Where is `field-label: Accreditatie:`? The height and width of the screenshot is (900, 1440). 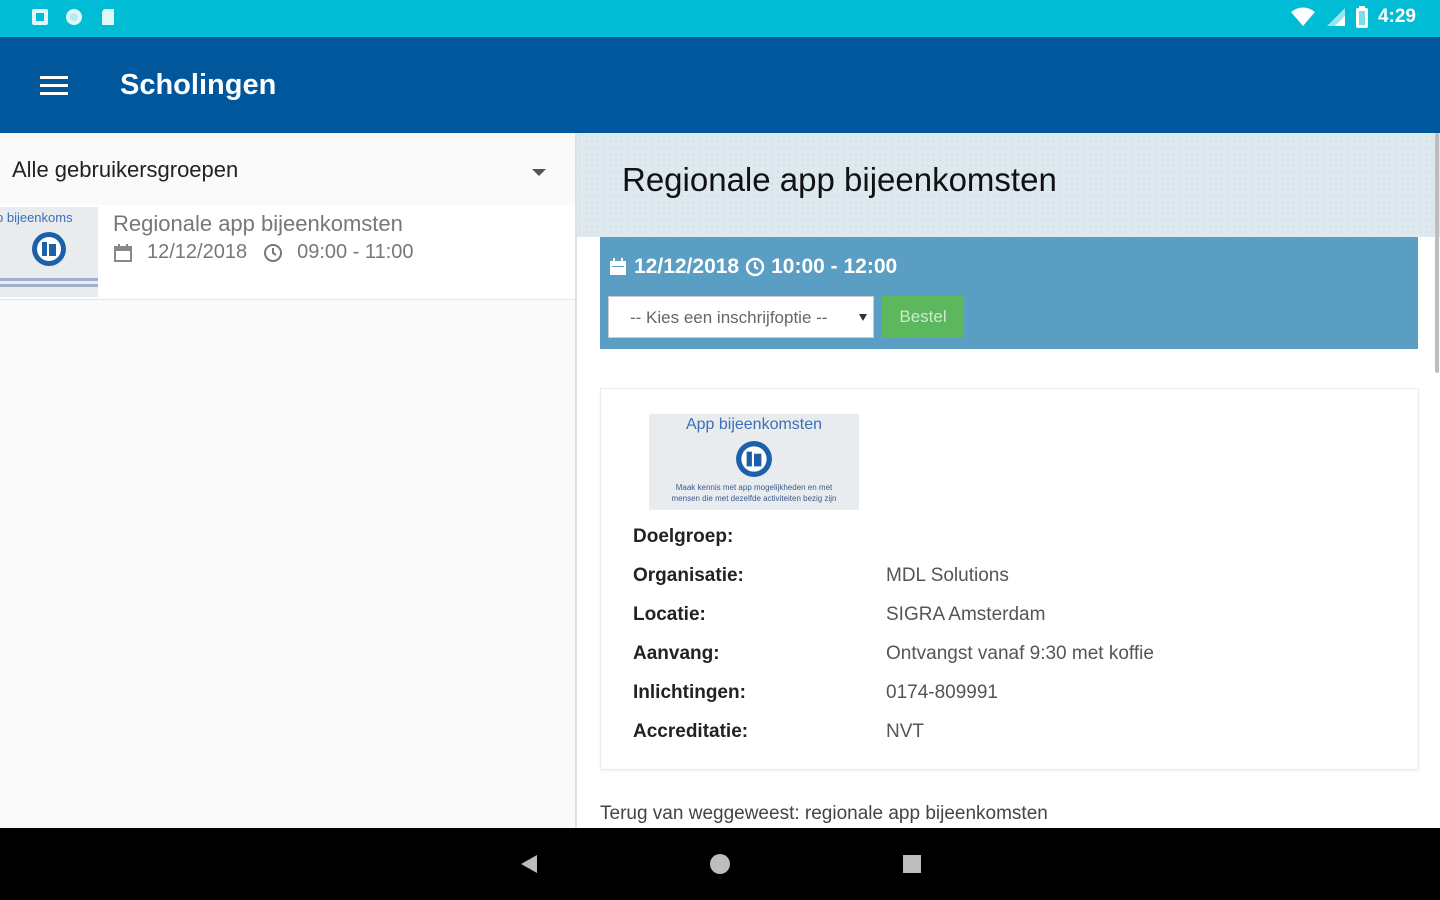
field-label: Accreditatie: is located at coordinates (691, 731).